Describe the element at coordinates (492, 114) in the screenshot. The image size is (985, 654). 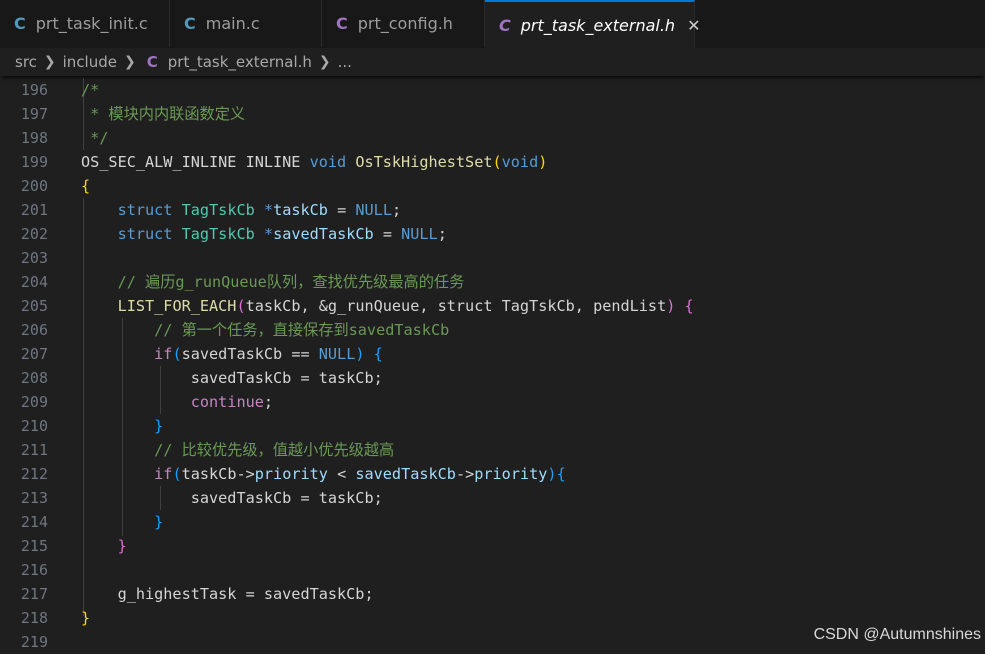
I see `code-line: 197 * 模块内内联函数定义` at that location.